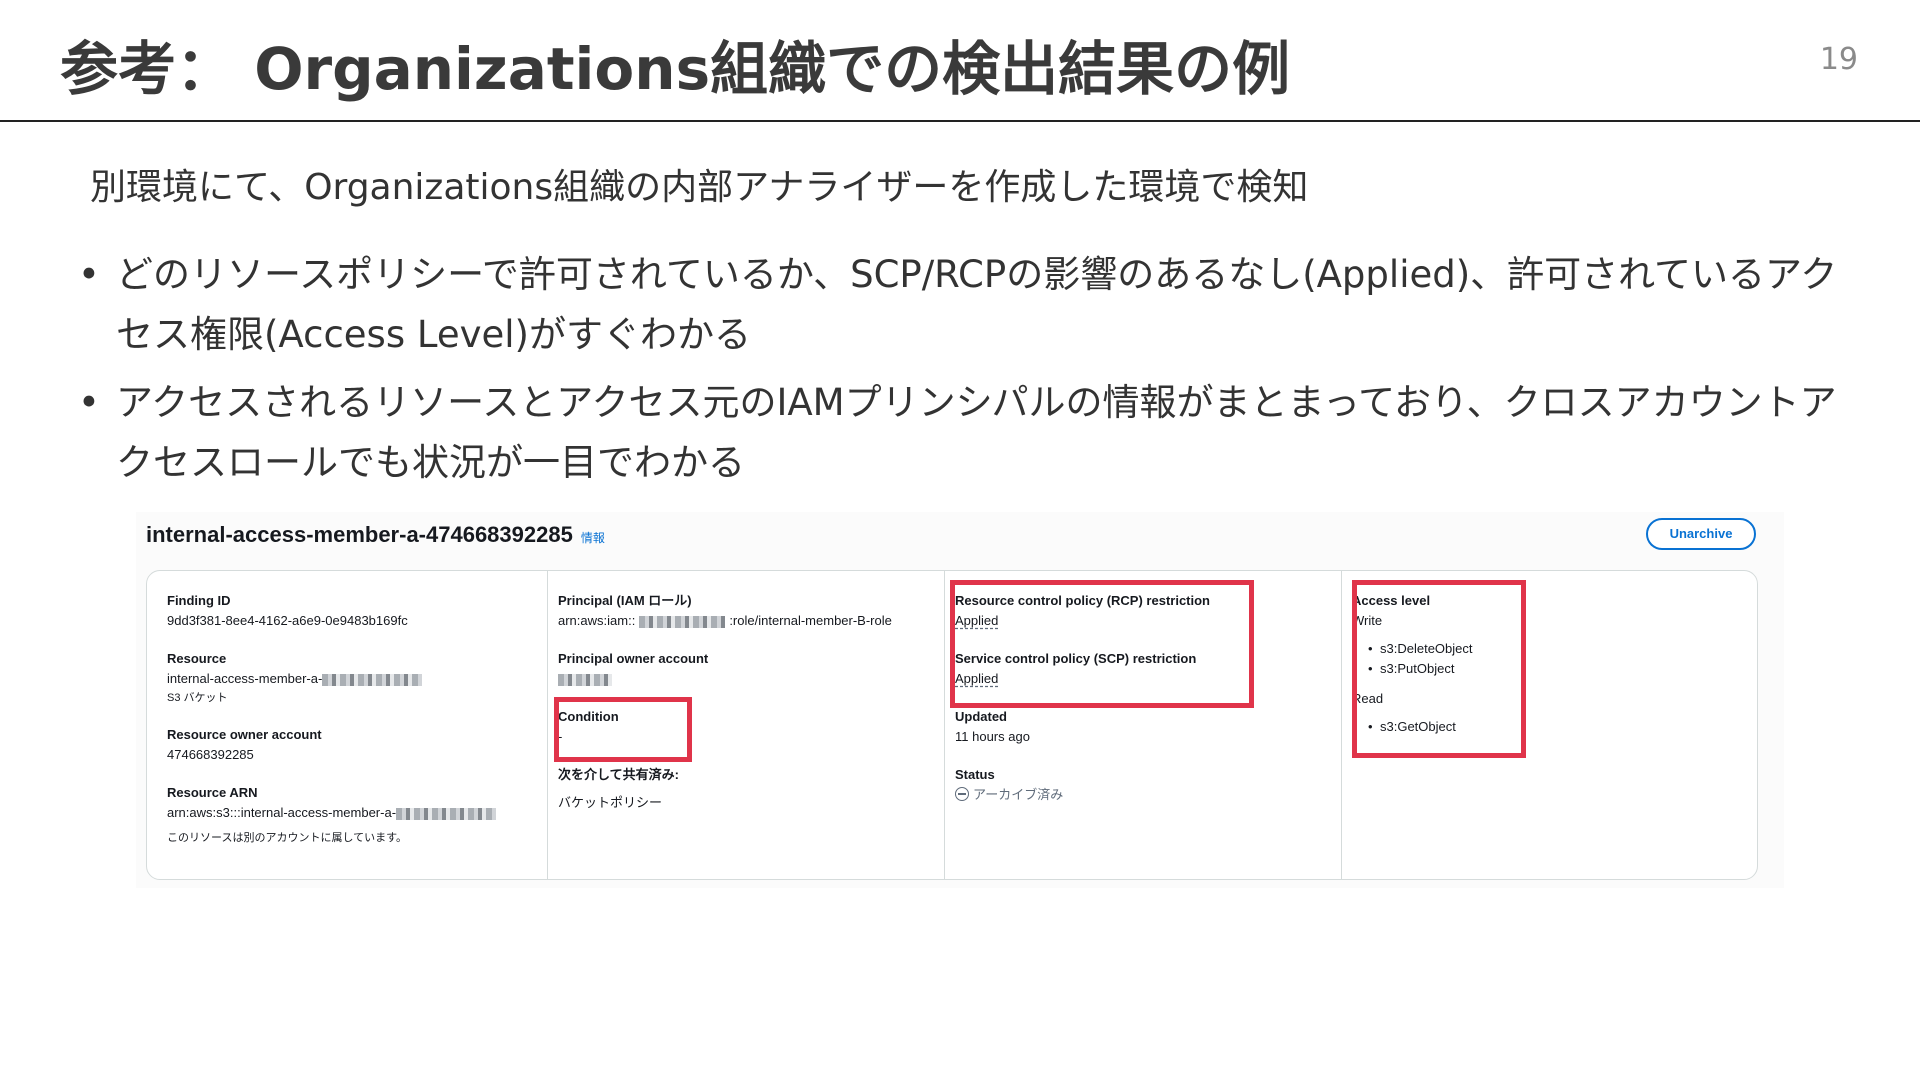 This screenshot has width=1920, height=1080. What do you see at coordinates (1368, 698) in the screenshot?
I see `read-label: Read` at bounding box center [1368, 698].